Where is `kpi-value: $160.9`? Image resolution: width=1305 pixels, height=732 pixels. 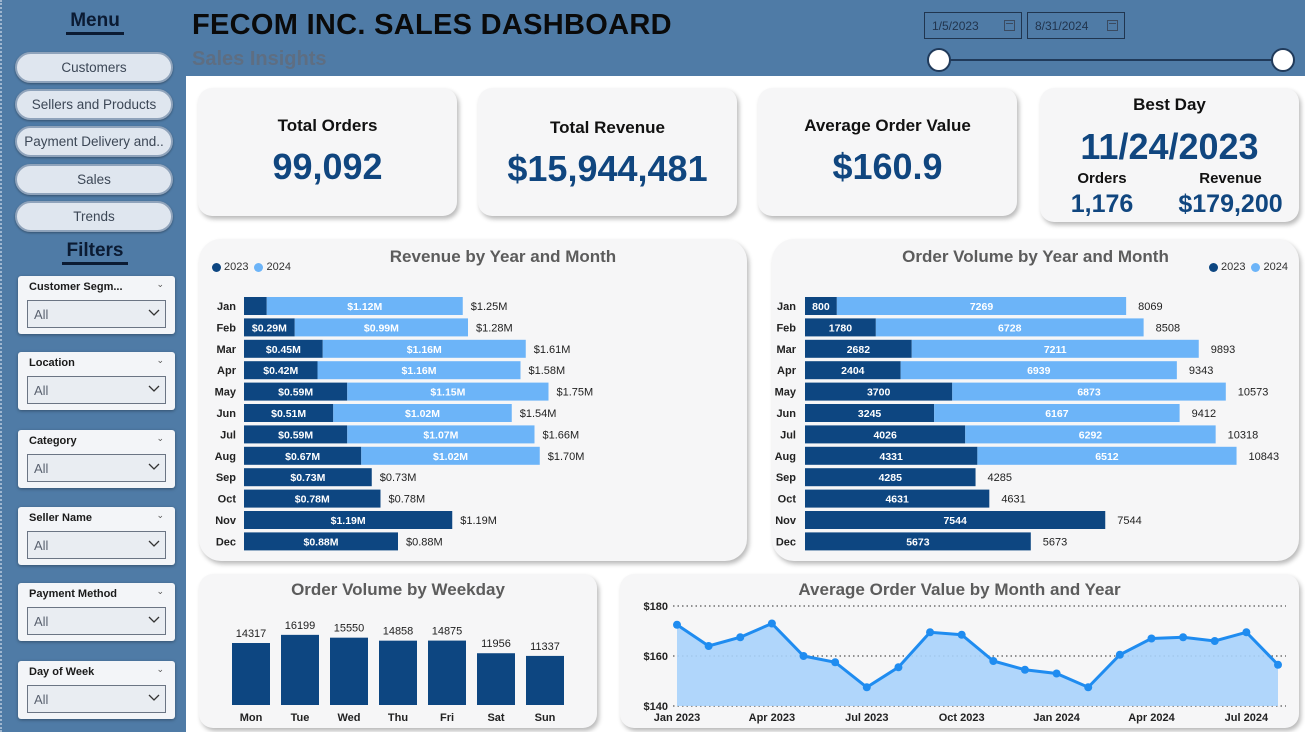
kpi-value: $160.9 is located at coordinates (887, 166).